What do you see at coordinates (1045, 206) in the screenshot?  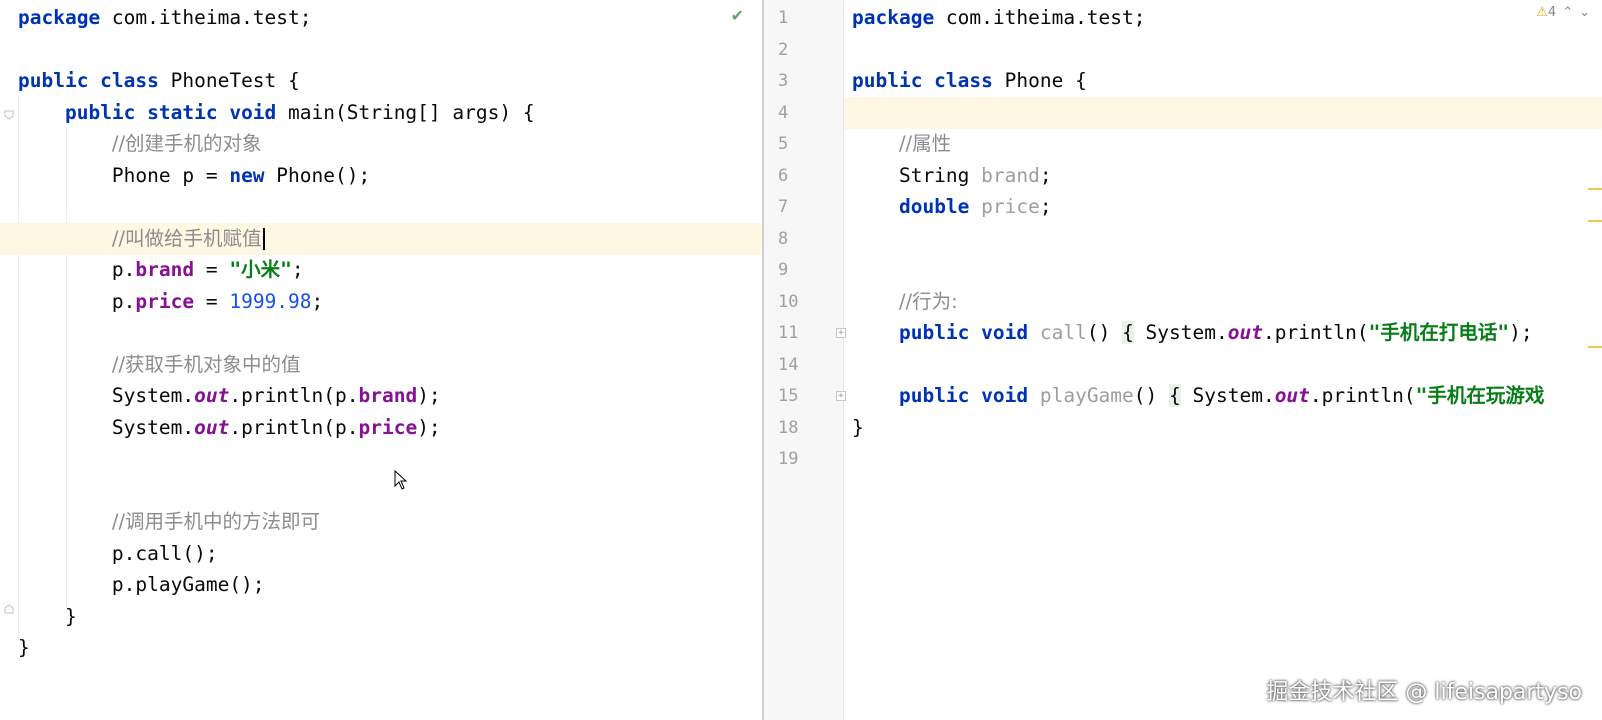 I see `code-token: ;` at bounding box center [1045, 206].